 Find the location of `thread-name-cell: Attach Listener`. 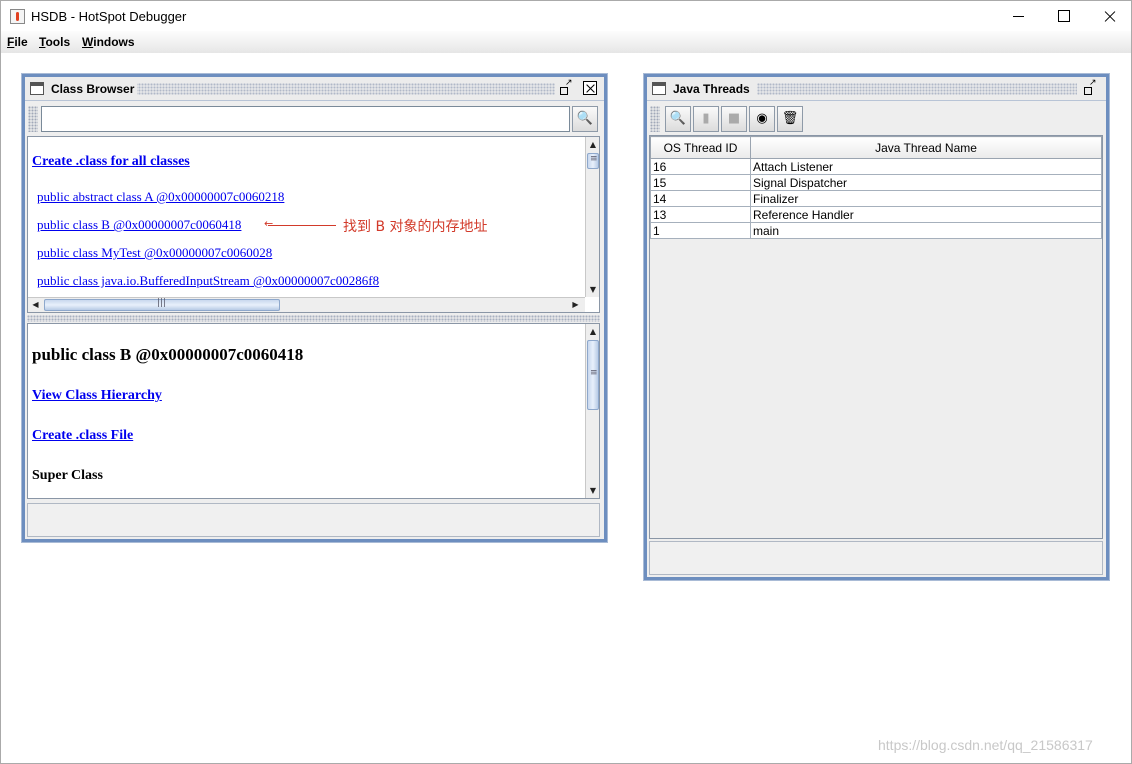

thread-name-cell: Attach Listener is located at coordinates (926, 166).